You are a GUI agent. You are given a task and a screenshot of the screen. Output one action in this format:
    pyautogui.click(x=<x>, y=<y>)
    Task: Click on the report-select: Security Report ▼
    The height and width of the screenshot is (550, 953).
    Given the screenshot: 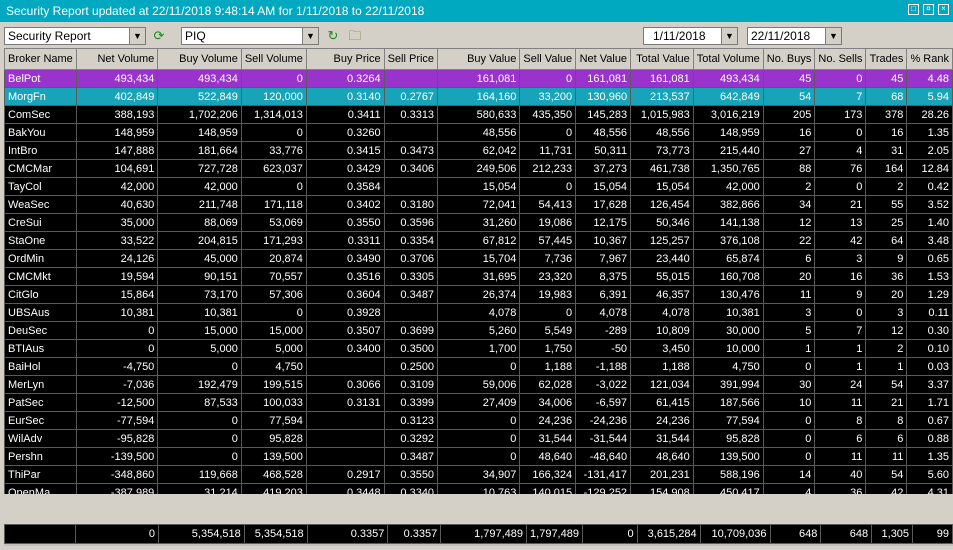 What is the action you would take?
    pyautogui.click(x=75, y=36)
    